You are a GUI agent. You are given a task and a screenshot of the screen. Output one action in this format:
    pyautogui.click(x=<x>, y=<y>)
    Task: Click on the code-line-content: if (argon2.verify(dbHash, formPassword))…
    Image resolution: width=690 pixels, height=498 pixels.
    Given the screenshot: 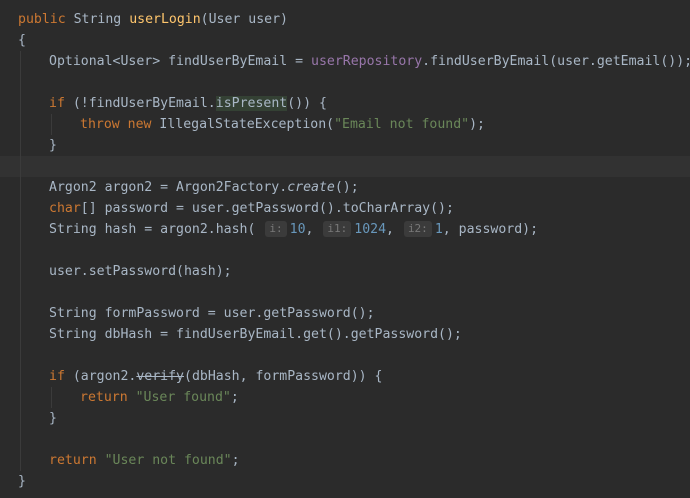 What is the action you would take?
    pyautogui.click(x=200, y=376)
    